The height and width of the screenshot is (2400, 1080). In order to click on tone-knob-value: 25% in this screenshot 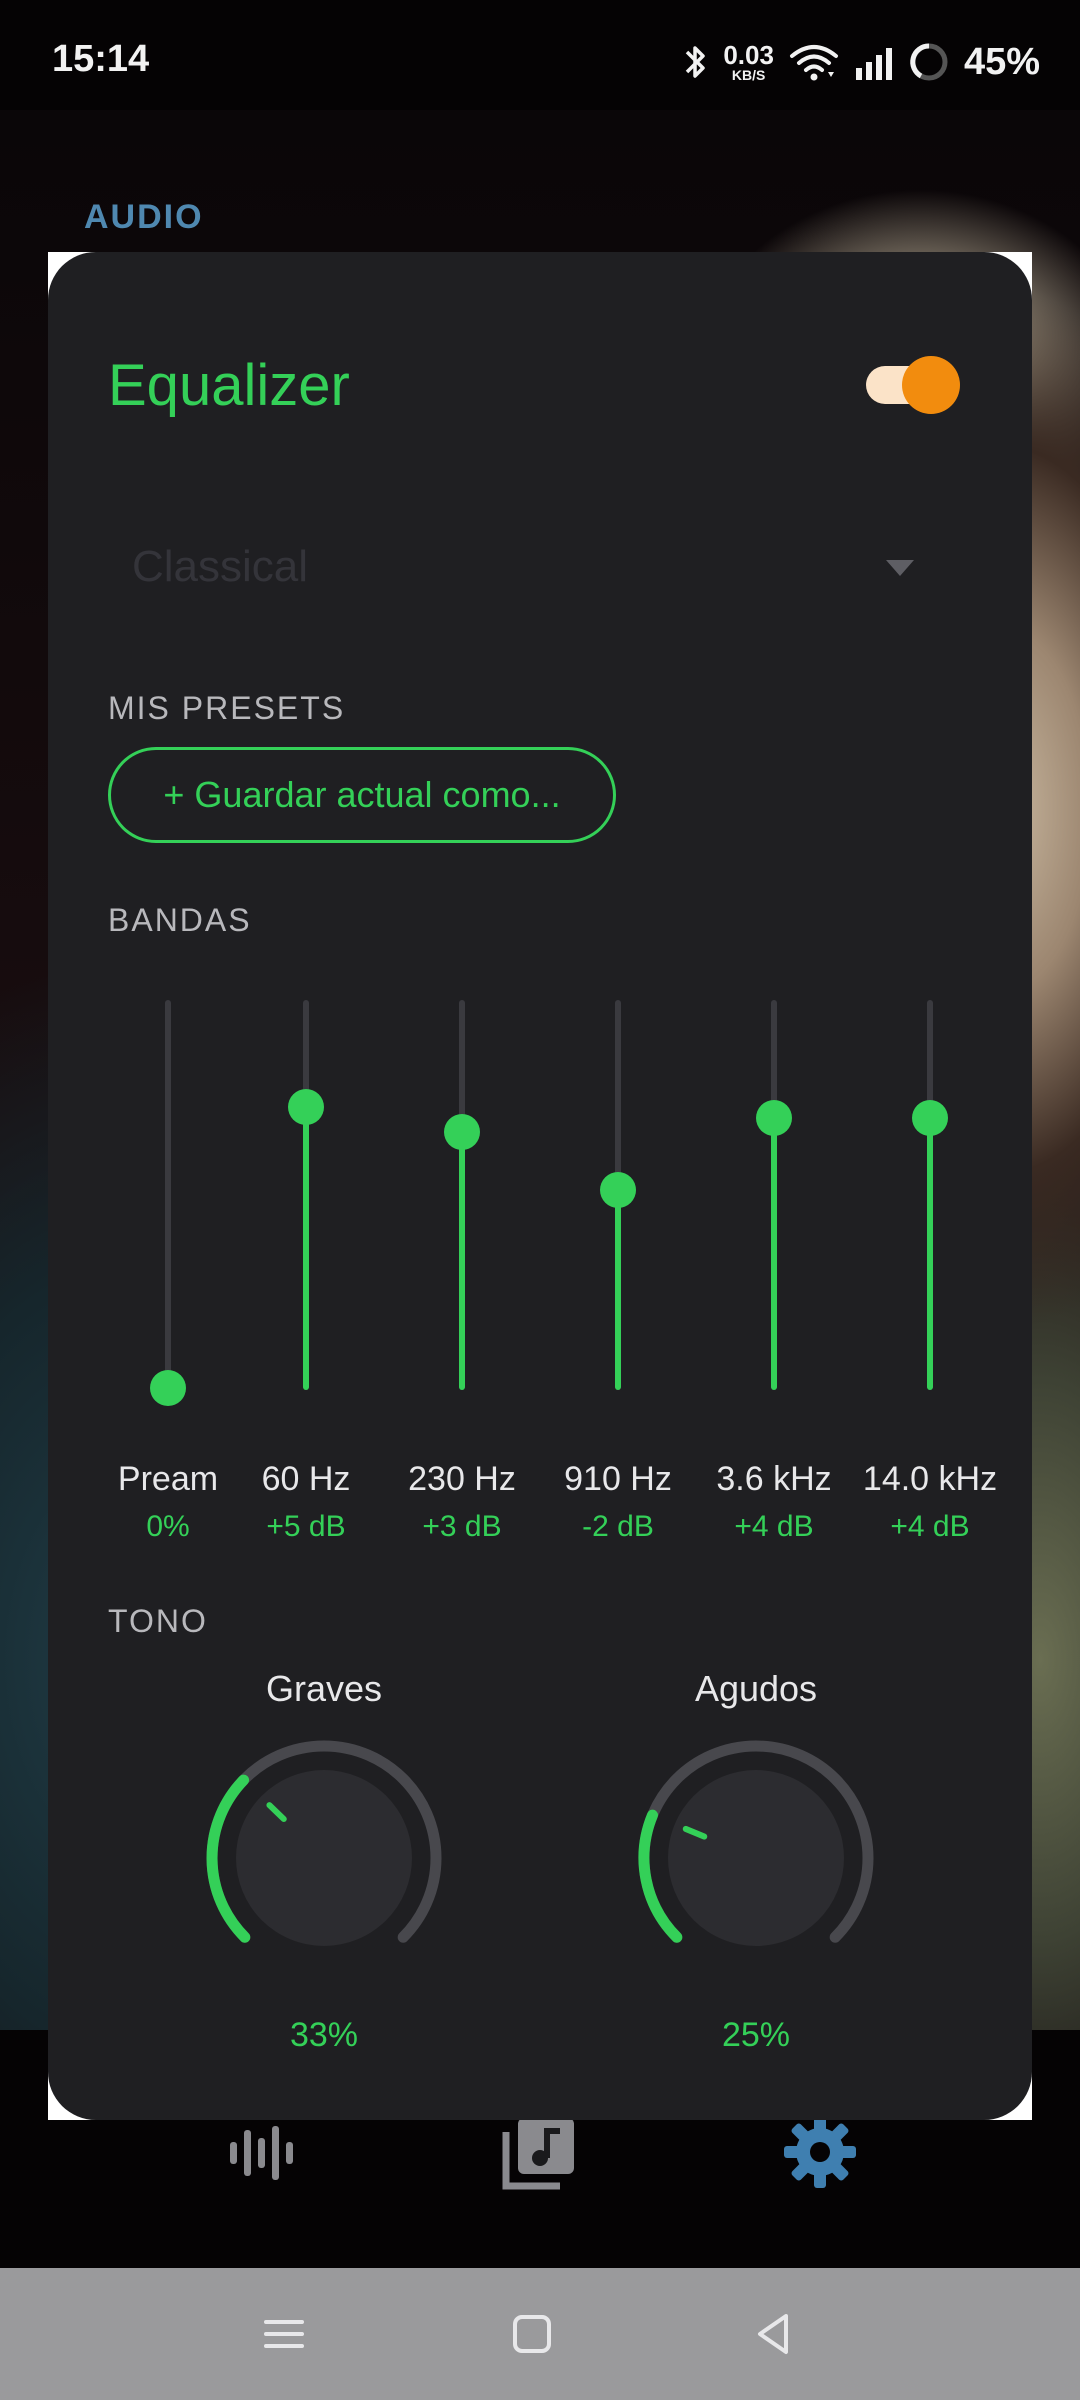, I will do `click(756, 2035)`.